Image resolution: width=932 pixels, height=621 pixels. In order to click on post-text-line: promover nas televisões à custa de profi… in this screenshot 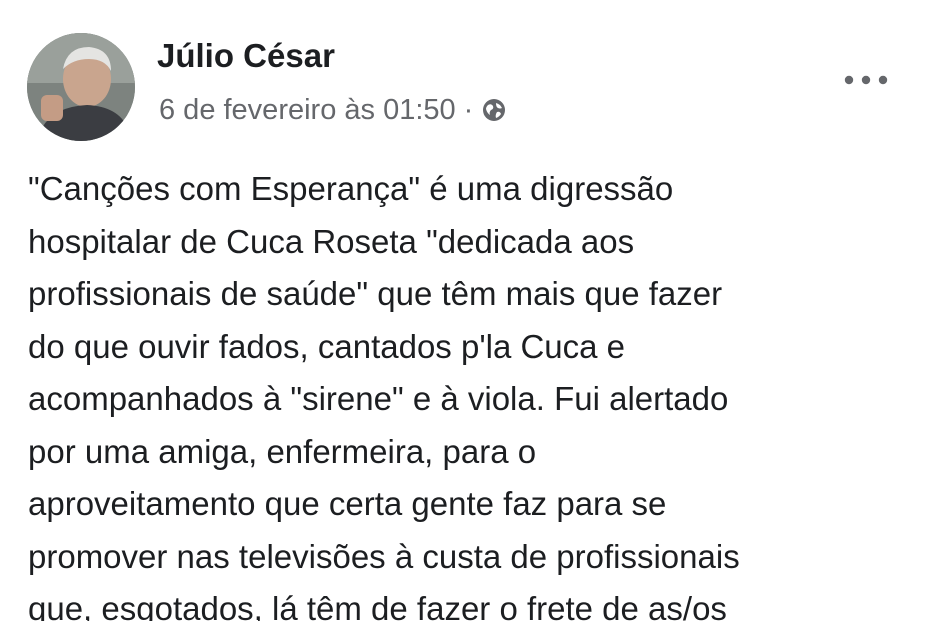, I will do `click(384, 556)`.